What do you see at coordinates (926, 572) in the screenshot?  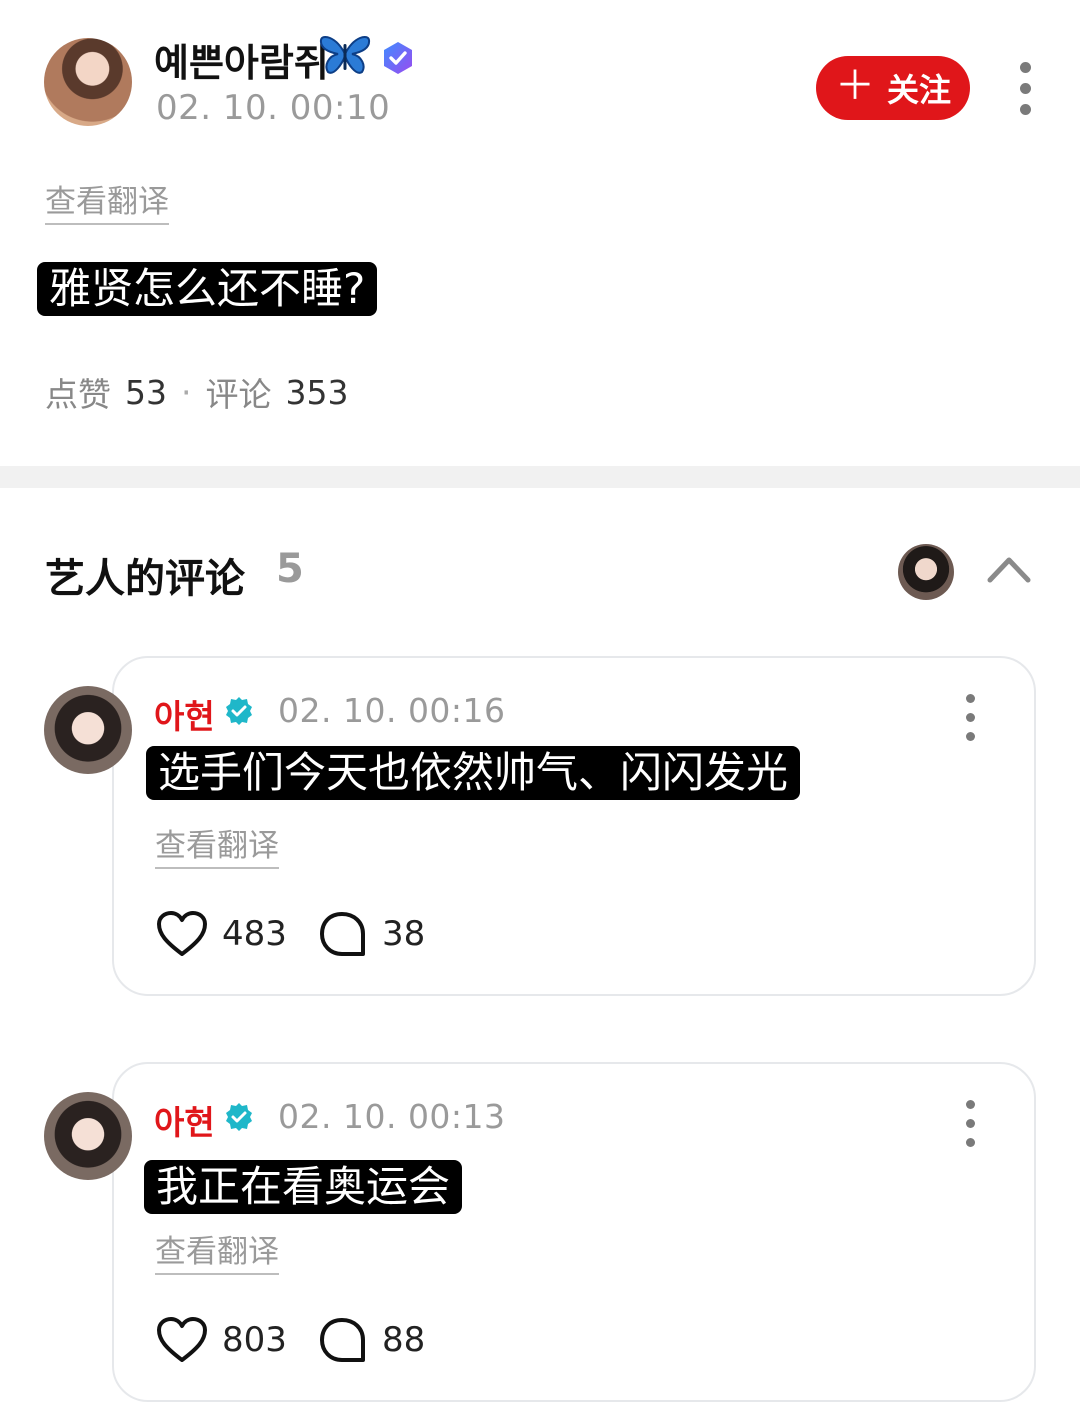 I see `artist-avatar-small` at bounding box center [926, 572].